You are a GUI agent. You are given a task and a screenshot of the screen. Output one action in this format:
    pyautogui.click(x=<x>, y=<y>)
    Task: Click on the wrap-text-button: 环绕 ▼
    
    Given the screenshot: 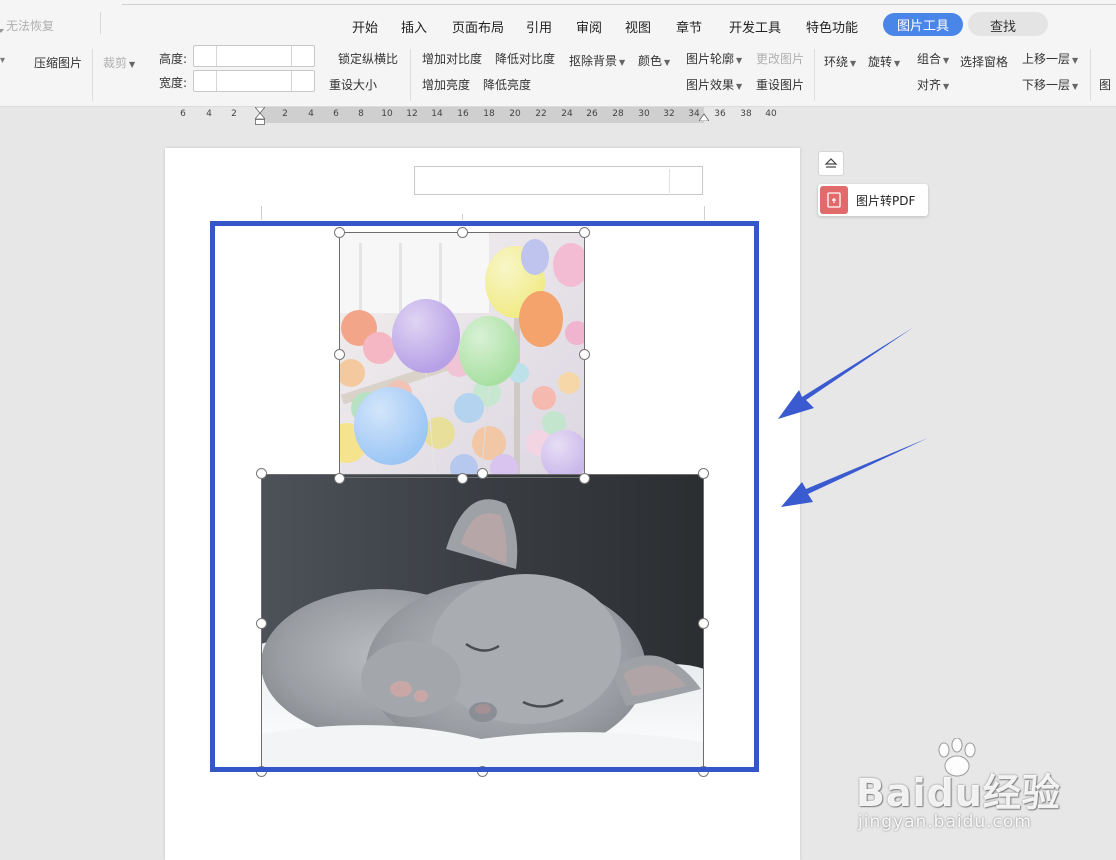 What is the action you would take?
    pyautogui.click(x=840, y=61)
    